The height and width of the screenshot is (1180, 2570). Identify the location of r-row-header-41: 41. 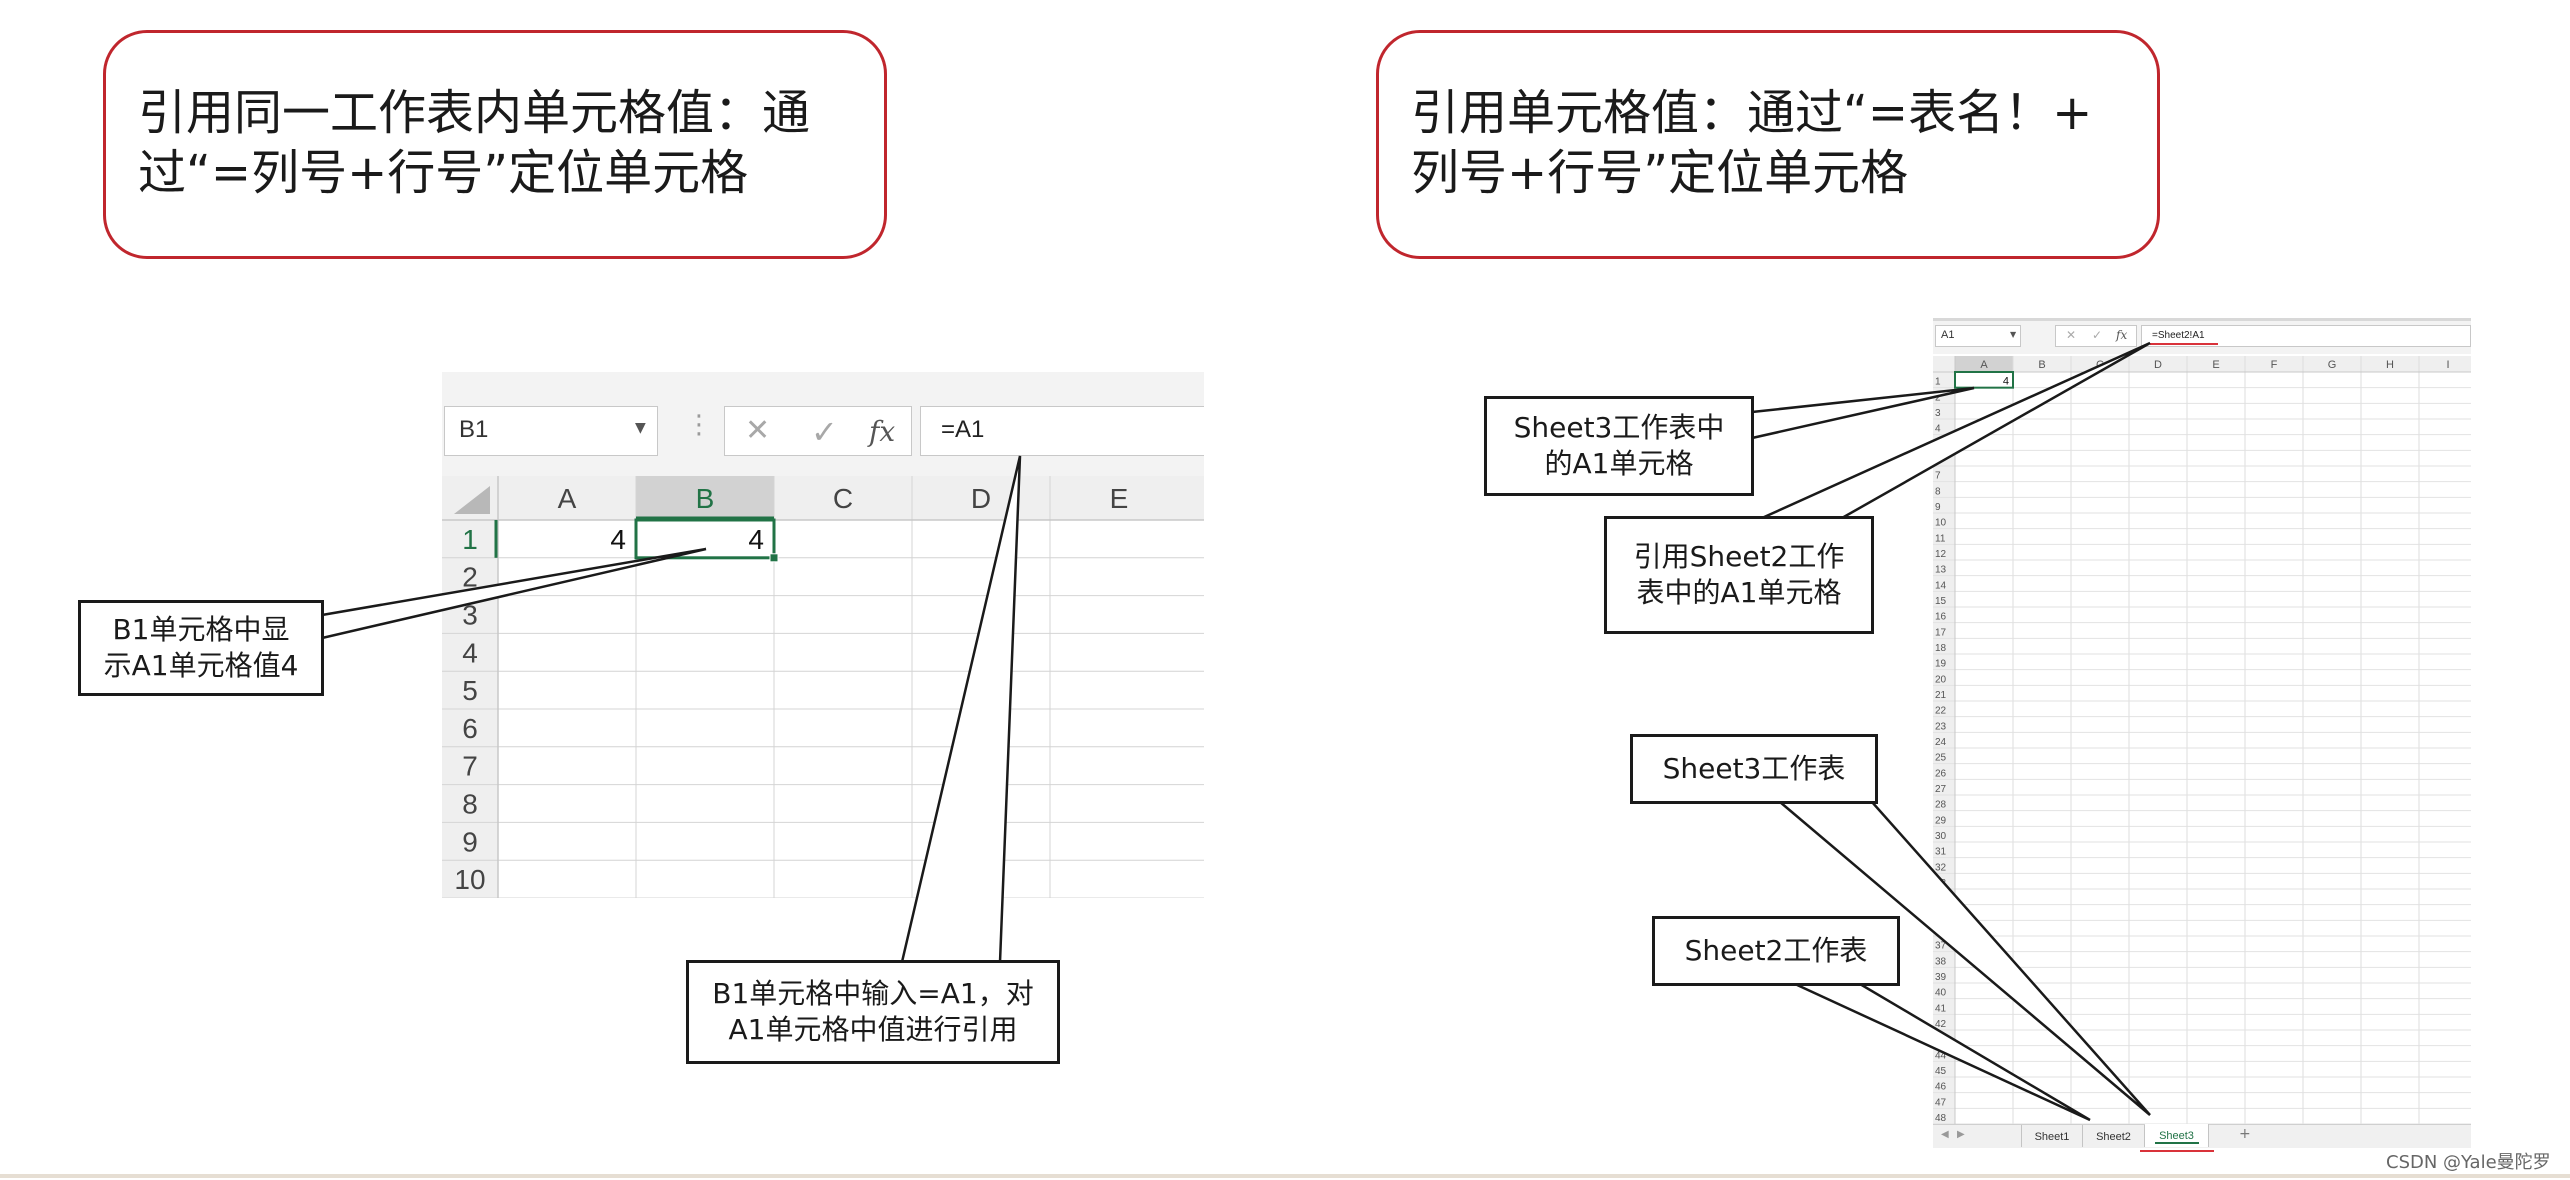
(1941, 1008).